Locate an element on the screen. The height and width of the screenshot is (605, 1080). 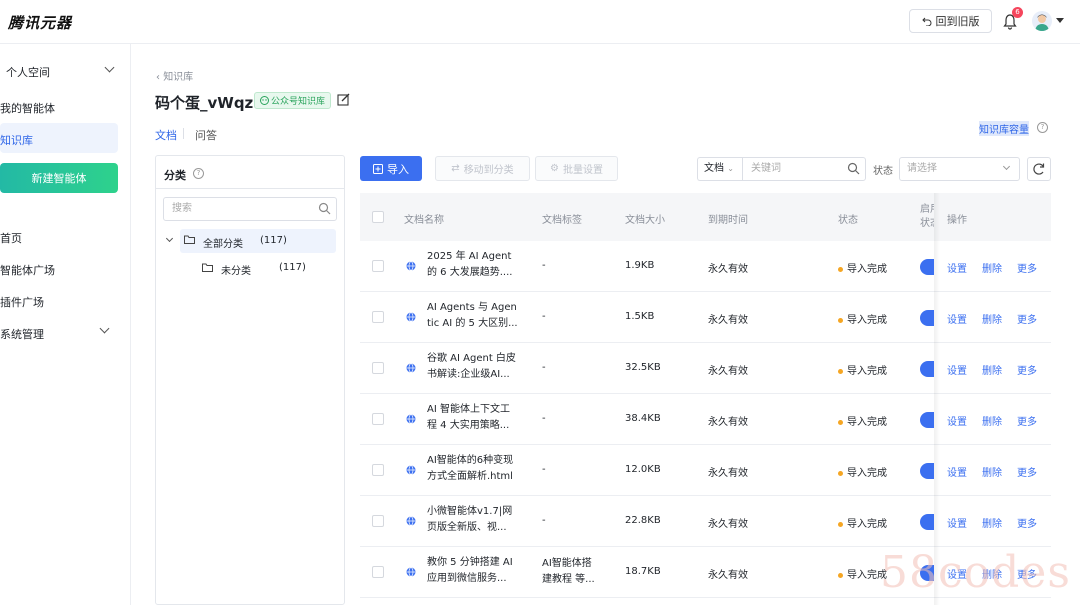
back-to-old-version-button: 回到旧版 is located at coordinates (950, 21).